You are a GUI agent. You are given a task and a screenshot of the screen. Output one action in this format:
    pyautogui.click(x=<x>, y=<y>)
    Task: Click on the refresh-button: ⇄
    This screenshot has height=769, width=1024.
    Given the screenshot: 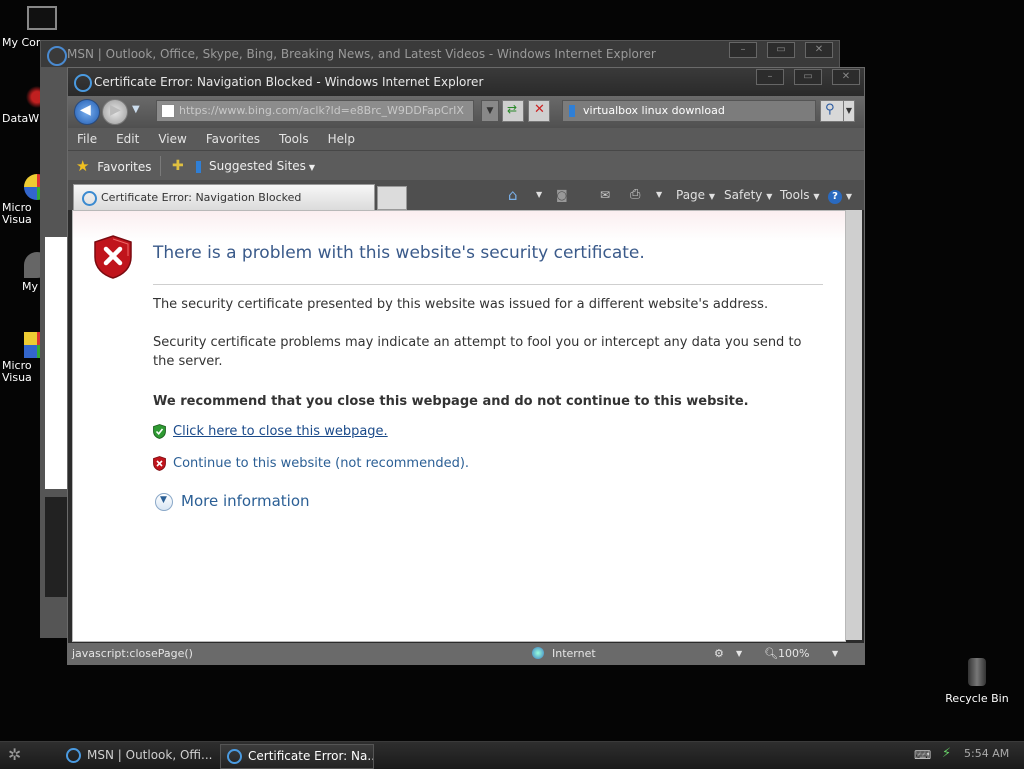 What is the action you would take?
    pyautogui.click(x=513, y=111)
    